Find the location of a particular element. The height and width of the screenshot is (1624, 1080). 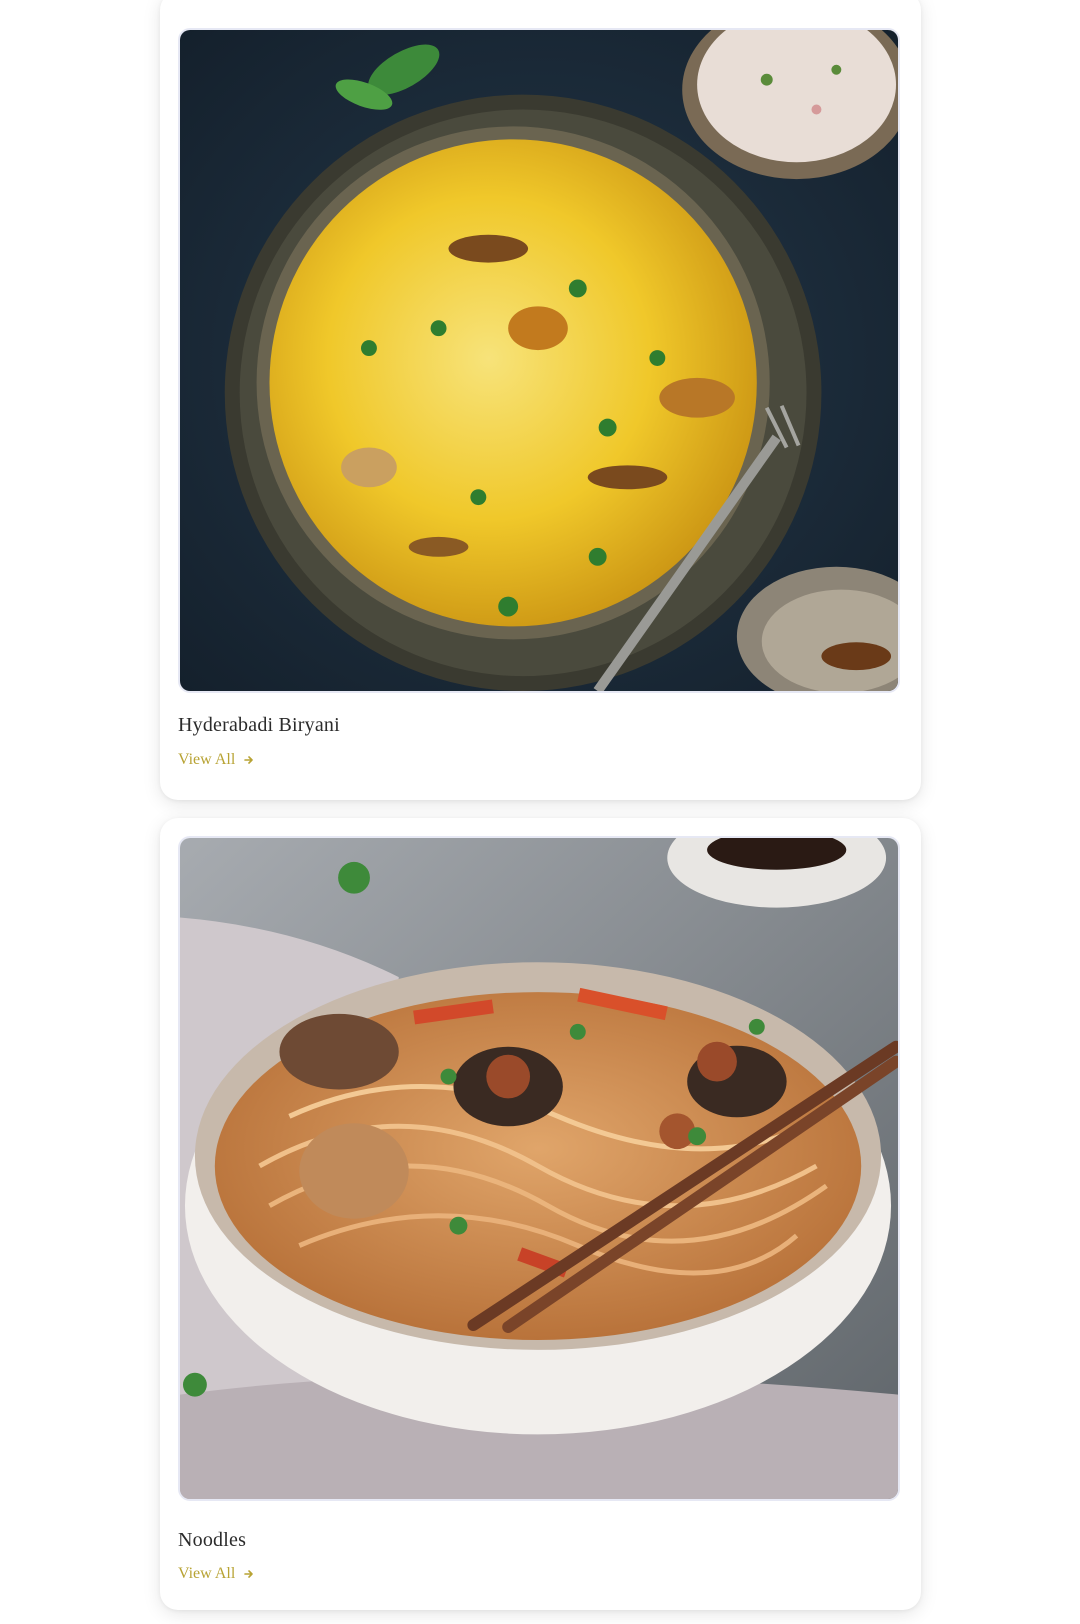

dish-title: Hyderabadi Biryani is located at coordinates (259, 725).